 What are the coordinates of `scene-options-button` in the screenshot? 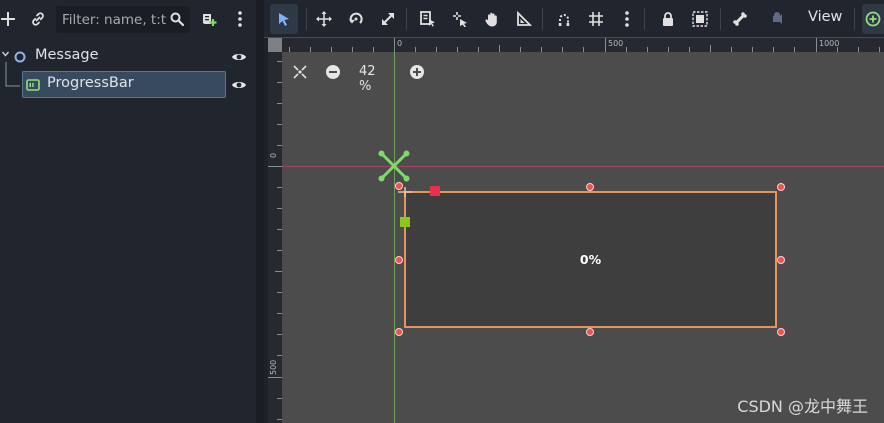 It's located at (240, 19).